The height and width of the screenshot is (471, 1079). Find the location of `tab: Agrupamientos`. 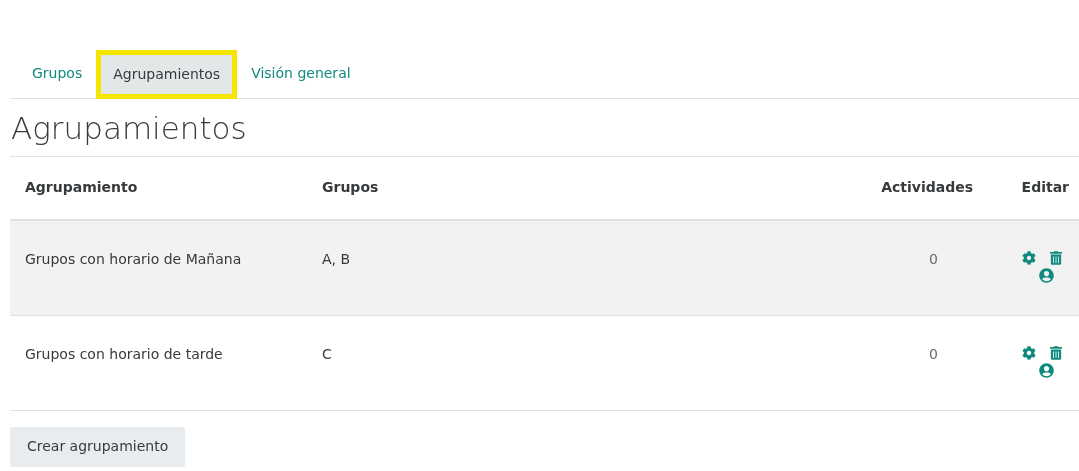

tab: Agrupamientos is located at coordinates (167, 74).